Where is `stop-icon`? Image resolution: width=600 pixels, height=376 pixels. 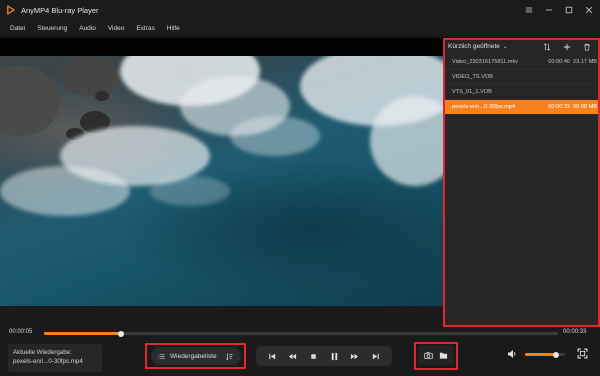
stop-icon is located at coordinates (314, 356).